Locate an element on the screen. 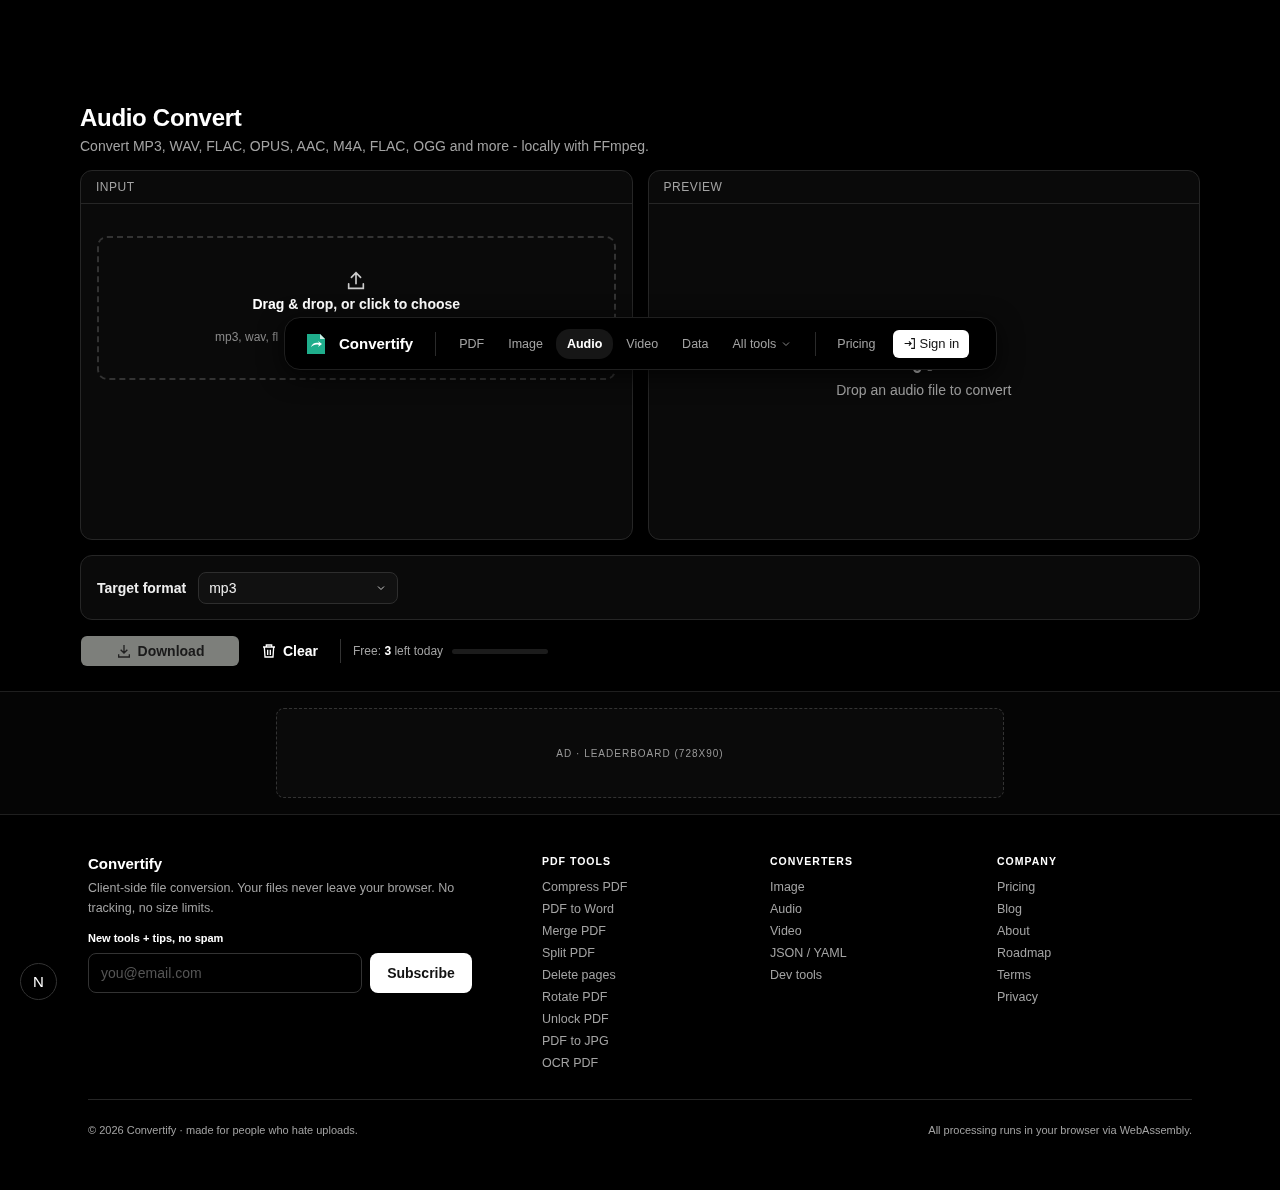  footer-link: Compress PDF is located at coordinates (585, 887).